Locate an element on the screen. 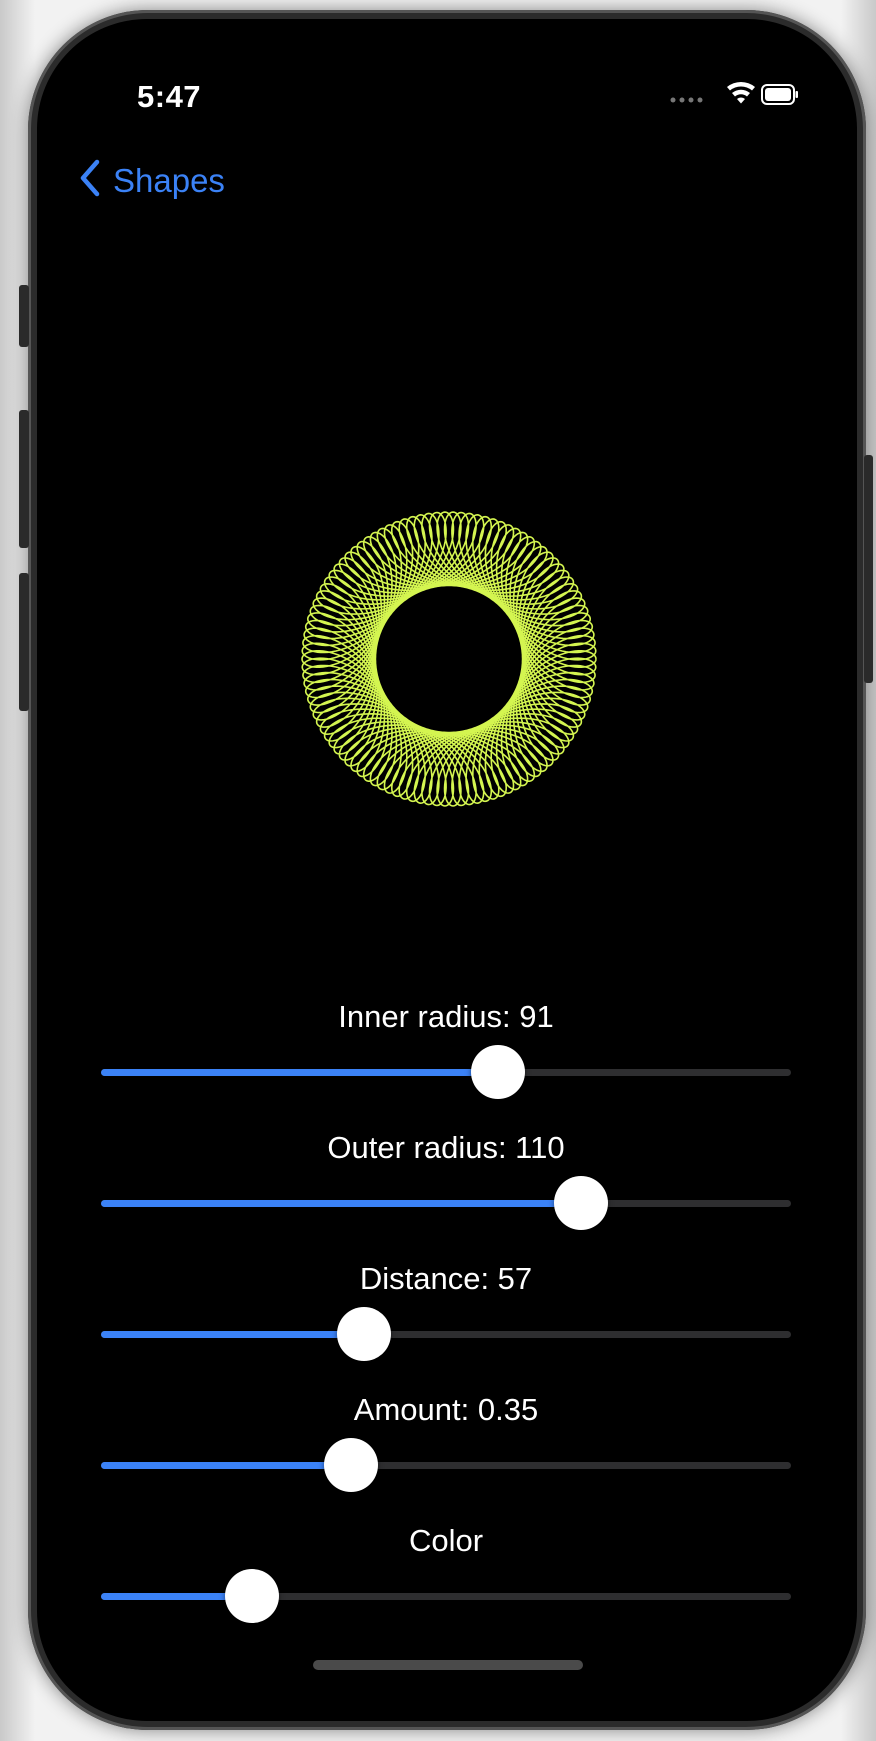 This screenshot has width=876, height=1741. battery-icon is located at coordinates (779, 94).